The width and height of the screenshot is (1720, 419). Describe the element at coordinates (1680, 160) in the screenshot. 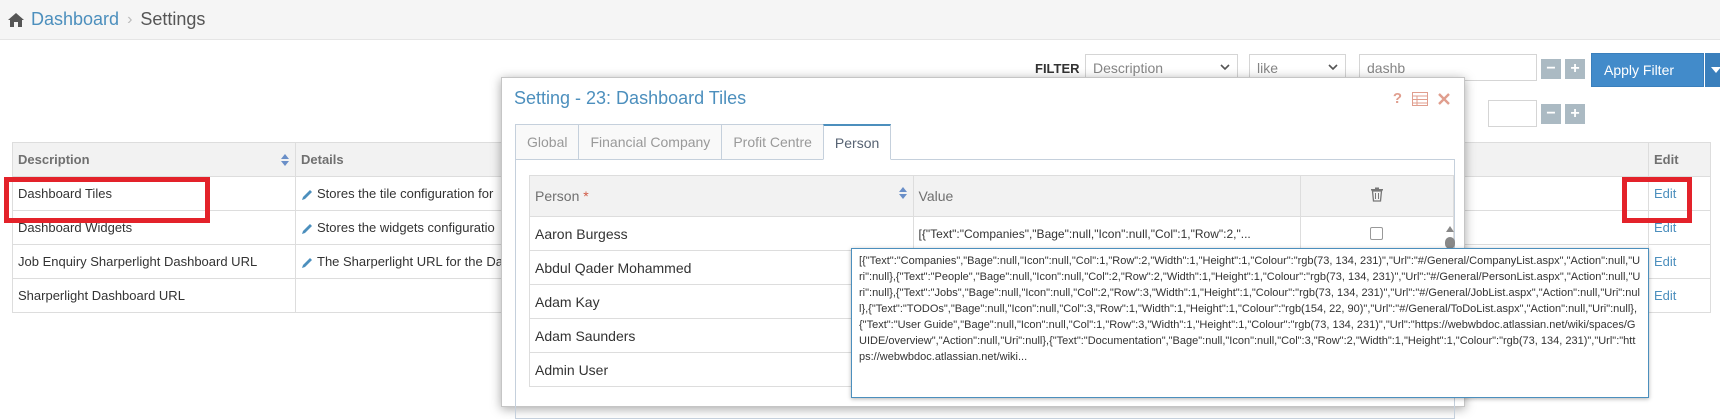

I see `column-header-edit: Edit` at that location.